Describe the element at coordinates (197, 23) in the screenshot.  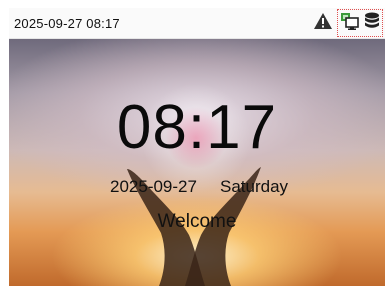
I see `status-bar: 2025-09-27 08:17` at that location.